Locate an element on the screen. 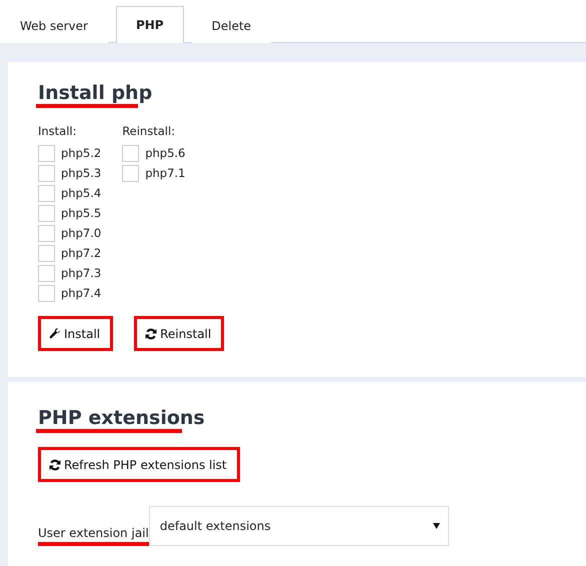 The image size is (586, 566). caret-icon is located at coordinates (436, 526).